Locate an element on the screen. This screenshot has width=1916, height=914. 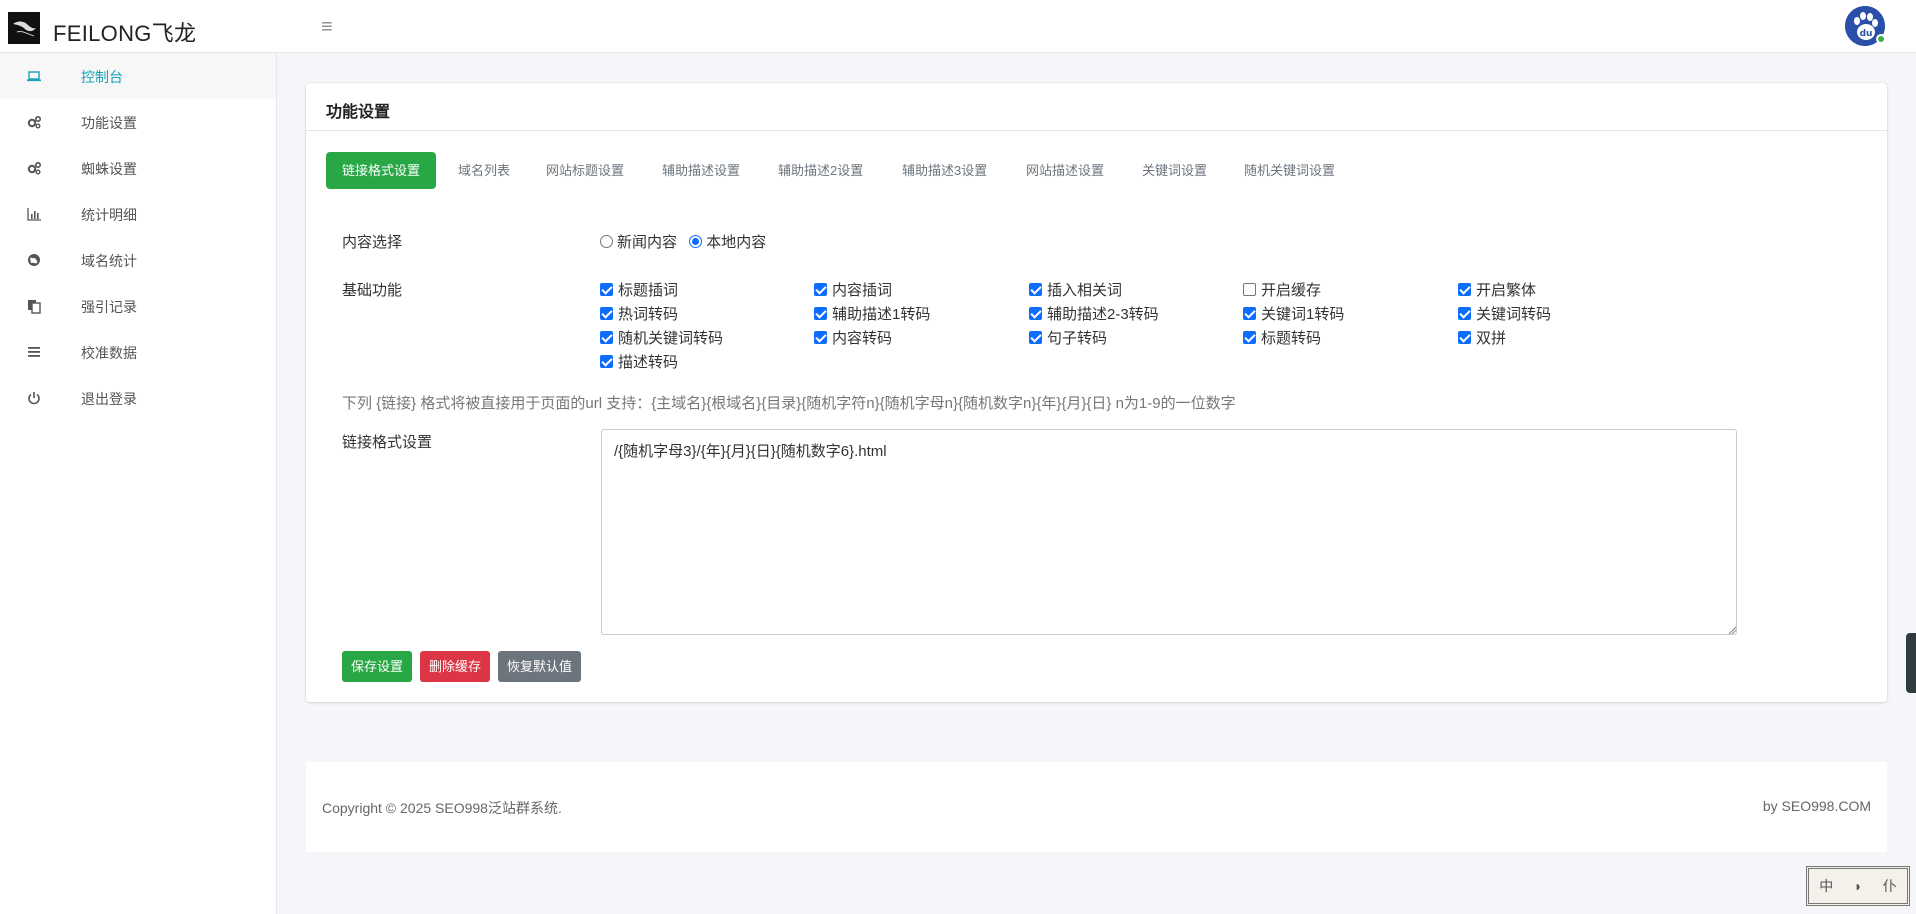
checkbox-enable-traditional: 开启繁体 is located at coordinates (1497, 289).